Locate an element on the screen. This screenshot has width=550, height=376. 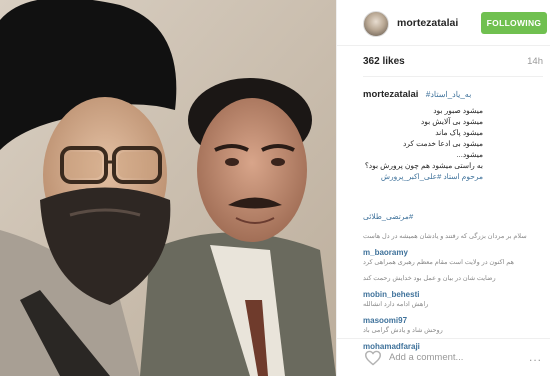
post-time: 14h is located at coordinates (535, 61).